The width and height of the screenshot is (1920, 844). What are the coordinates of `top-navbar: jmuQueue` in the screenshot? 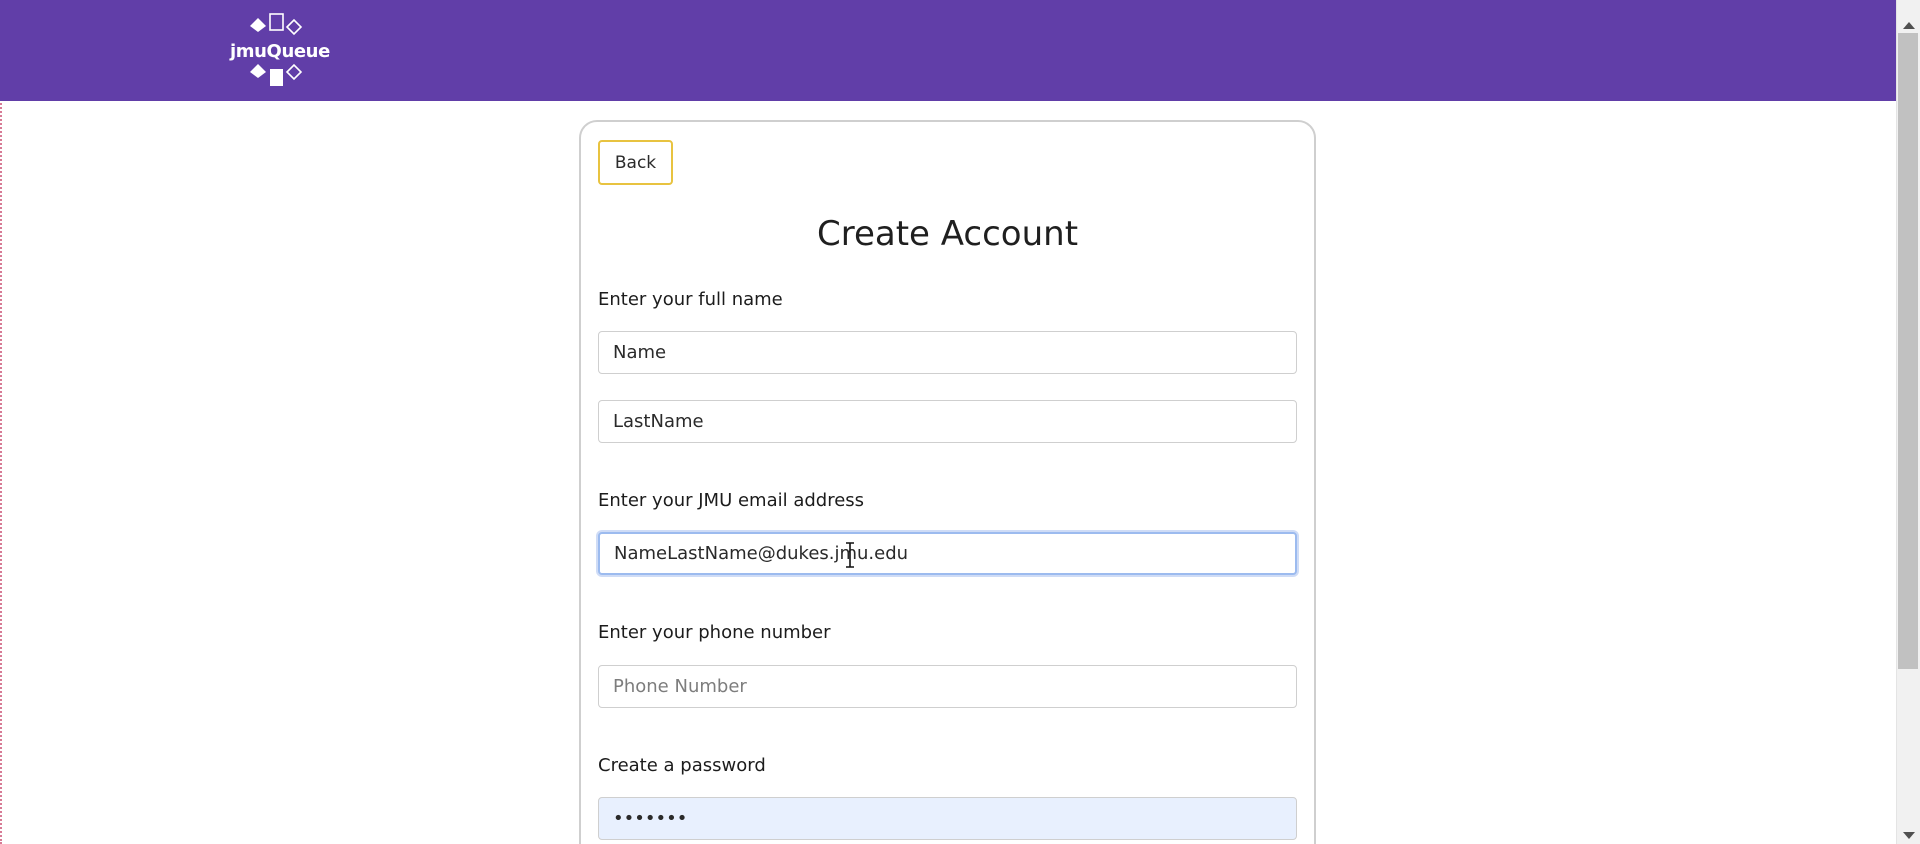 It's located at (948, 50).